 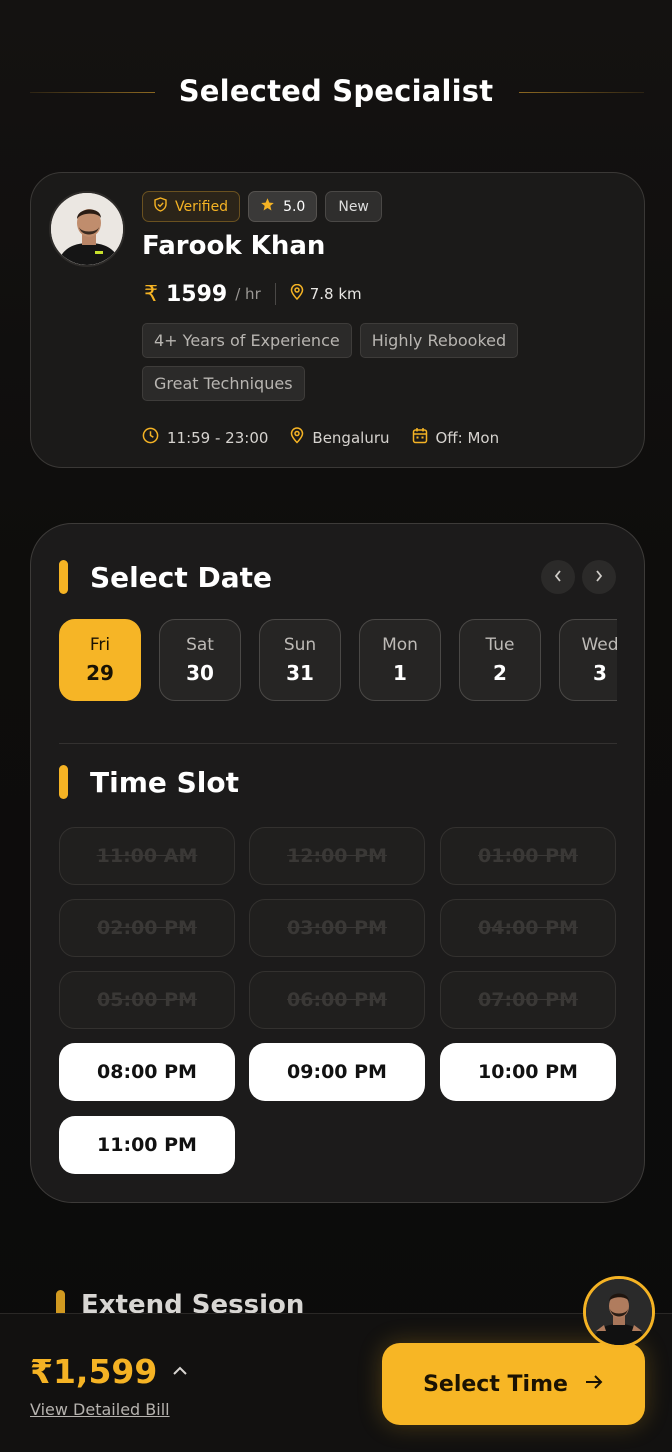 I want to click on star-icon, so click(x=267, y=206).